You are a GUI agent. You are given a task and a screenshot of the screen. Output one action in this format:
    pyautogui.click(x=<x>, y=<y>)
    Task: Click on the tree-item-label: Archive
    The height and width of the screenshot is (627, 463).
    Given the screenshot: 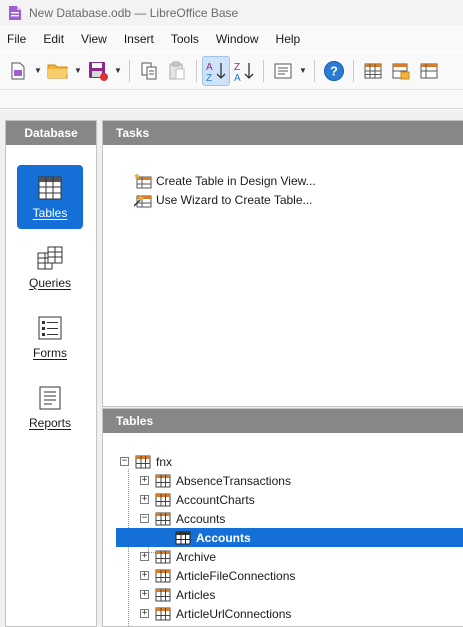 What is the action you would take?
    pyautogui.click(x=196, y=556)
    